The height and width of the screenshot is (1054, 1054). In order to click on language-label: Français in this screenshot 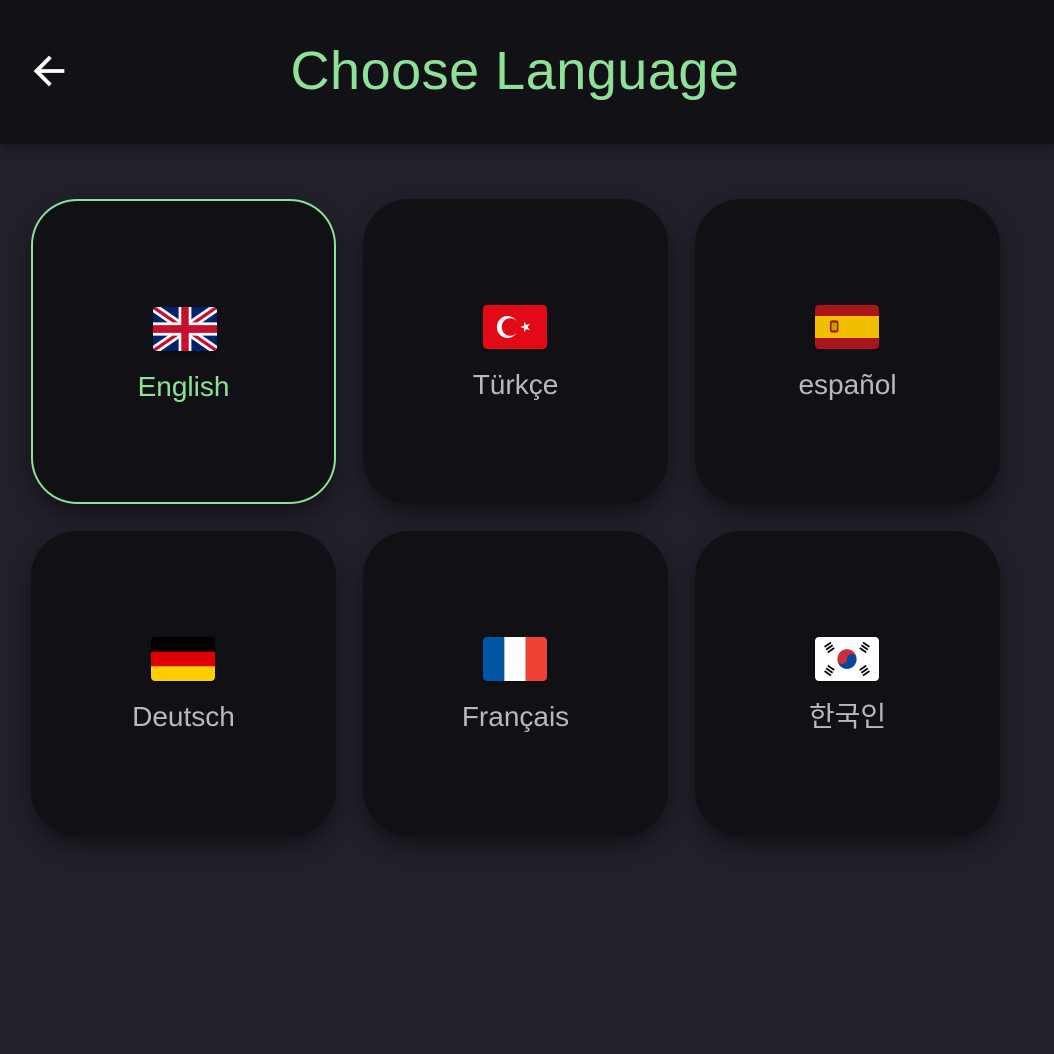, I will do `click(515, 716)`.